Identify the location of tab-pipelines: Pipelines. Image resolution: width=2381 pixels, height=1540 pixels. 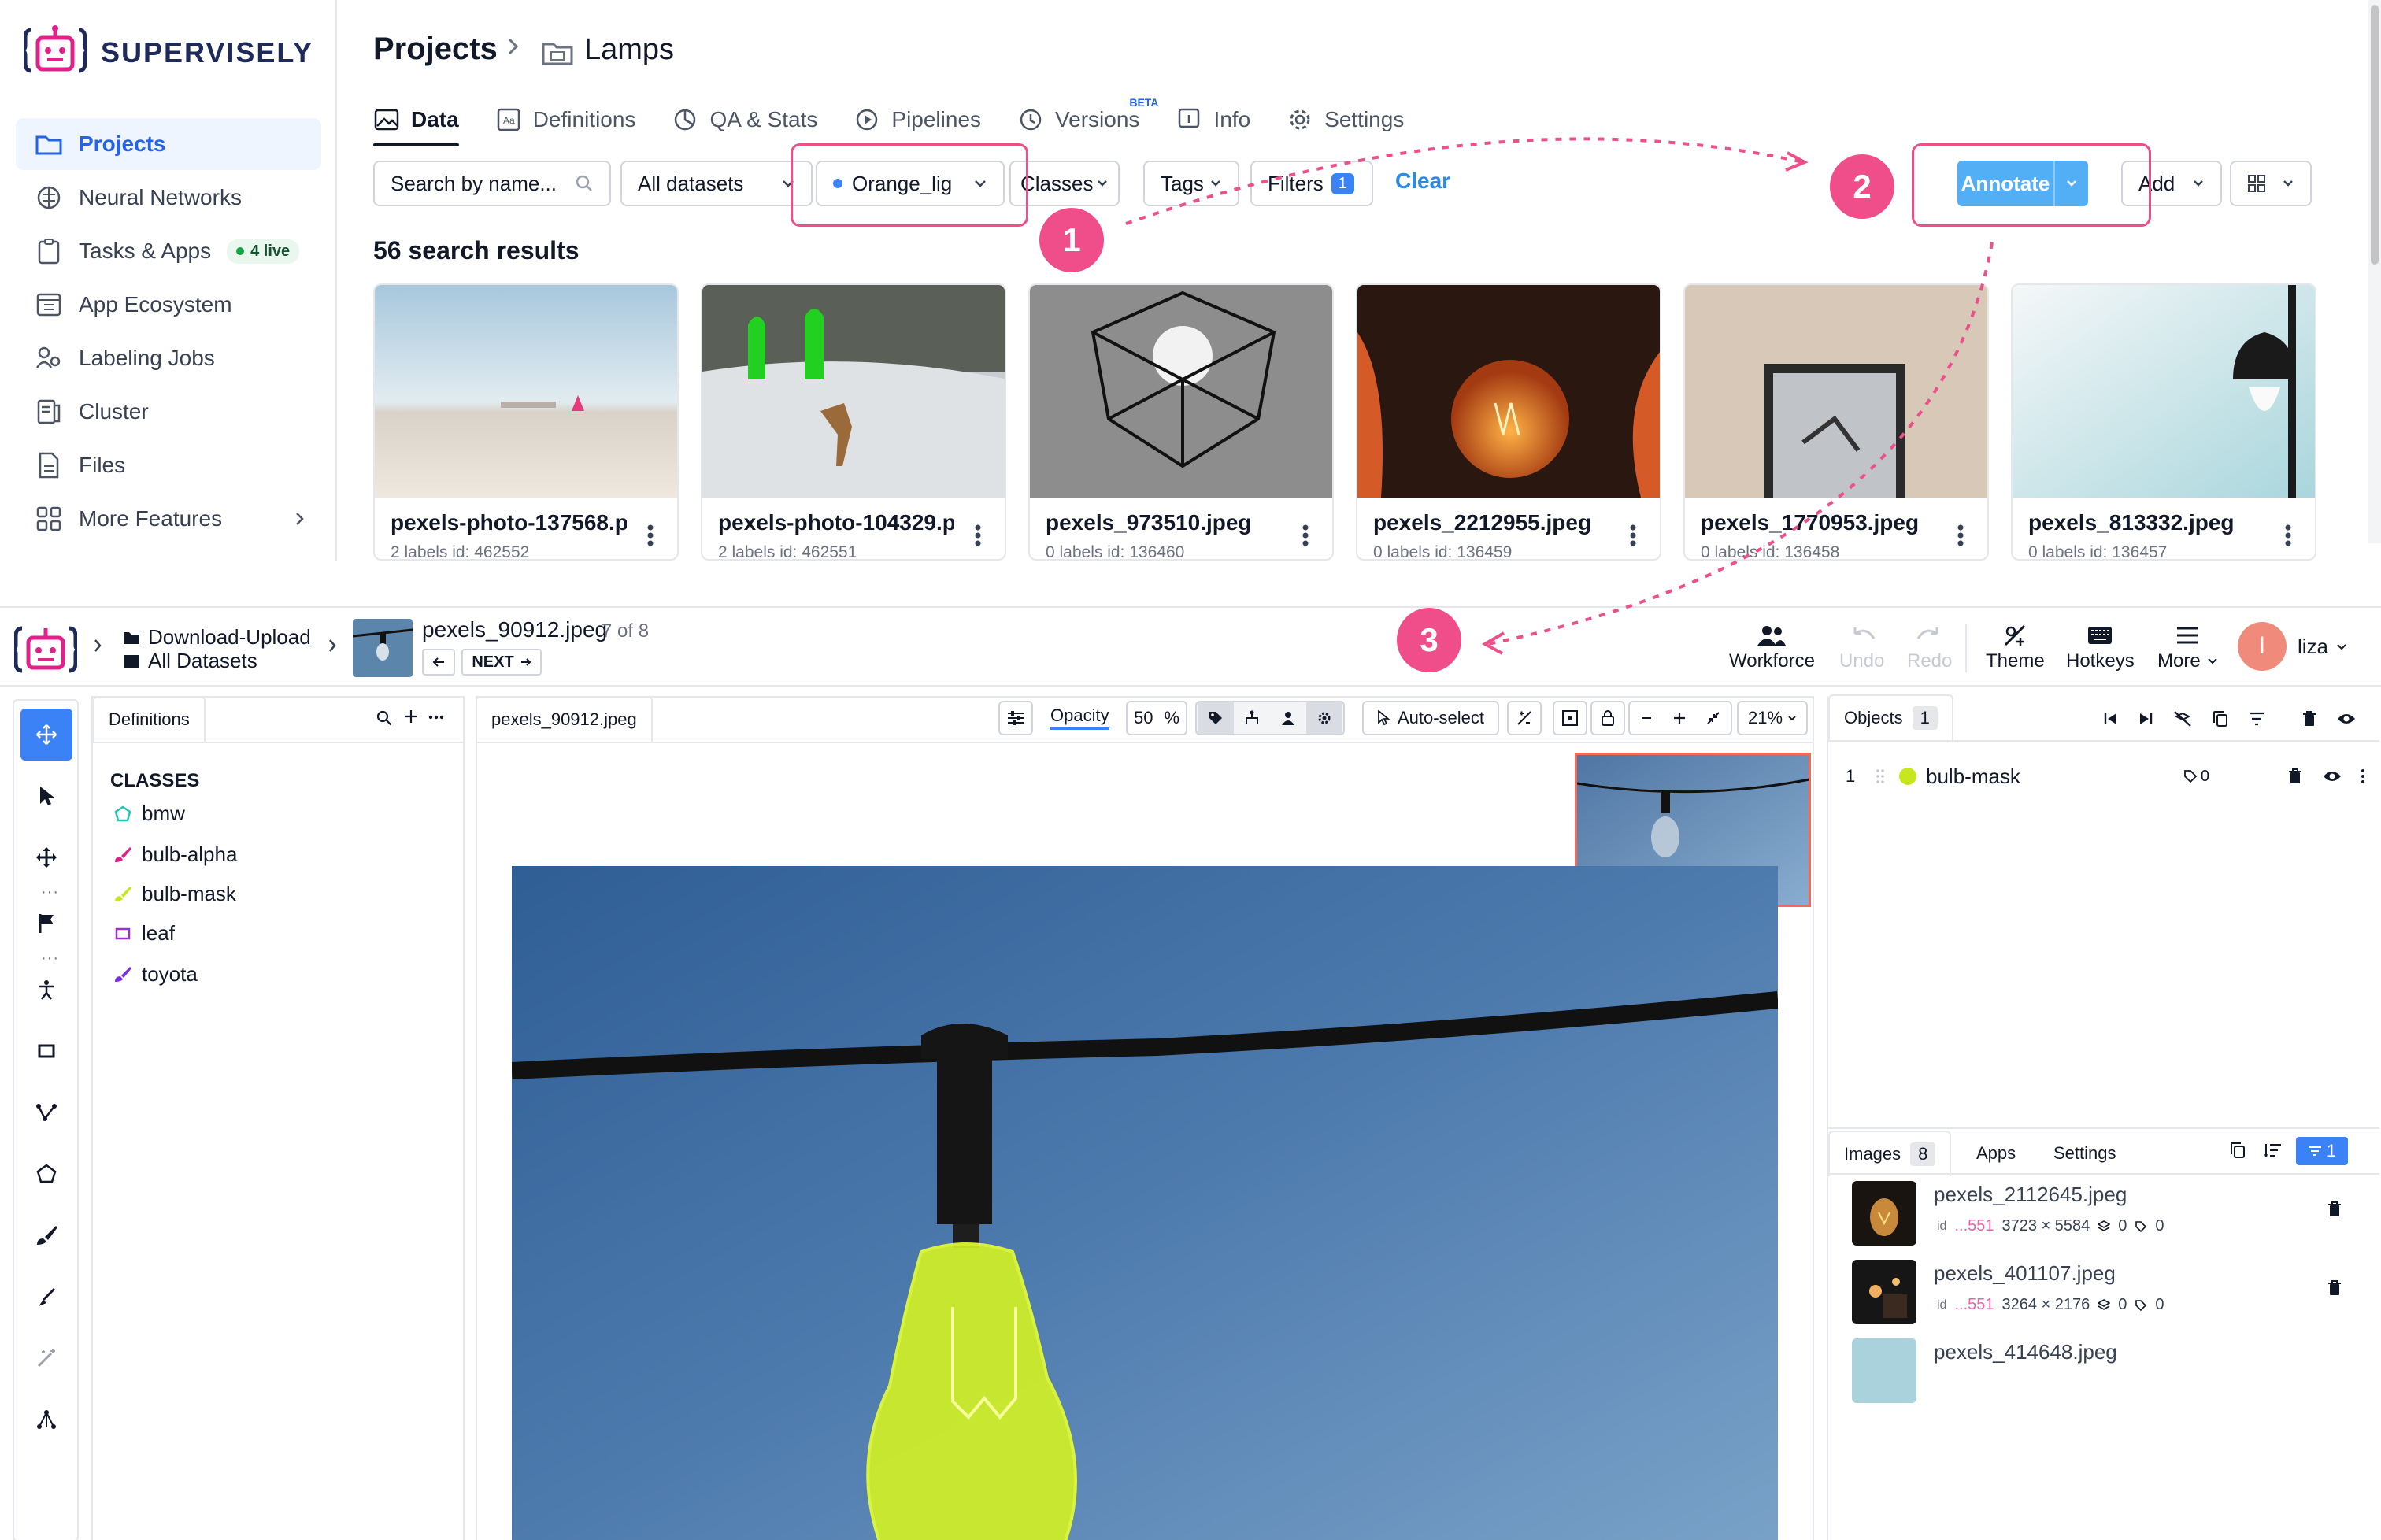
(918, 120).